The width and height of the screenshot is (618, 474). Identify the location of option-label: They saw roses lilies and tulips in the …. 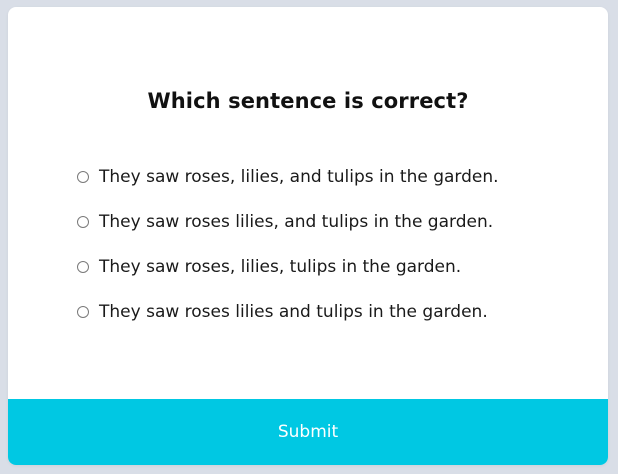
(293, 311).